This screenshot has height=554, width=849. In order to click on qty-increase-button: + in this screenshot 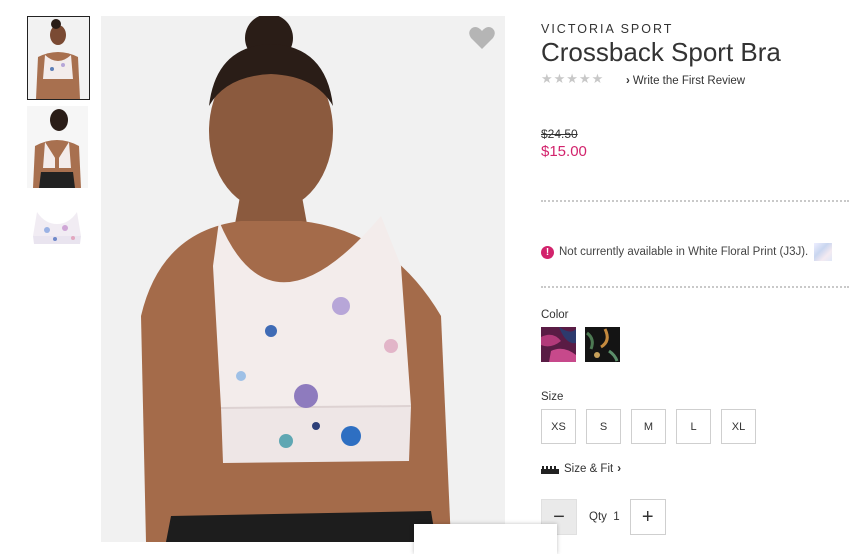, I will do `click(647, 517)`.